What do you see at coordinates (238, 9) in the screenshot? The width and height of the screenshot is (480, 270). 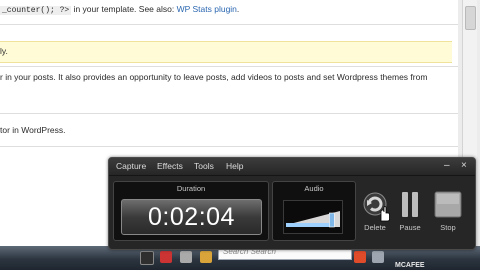 I see `period-text: .` at bounding box center [238, 9].